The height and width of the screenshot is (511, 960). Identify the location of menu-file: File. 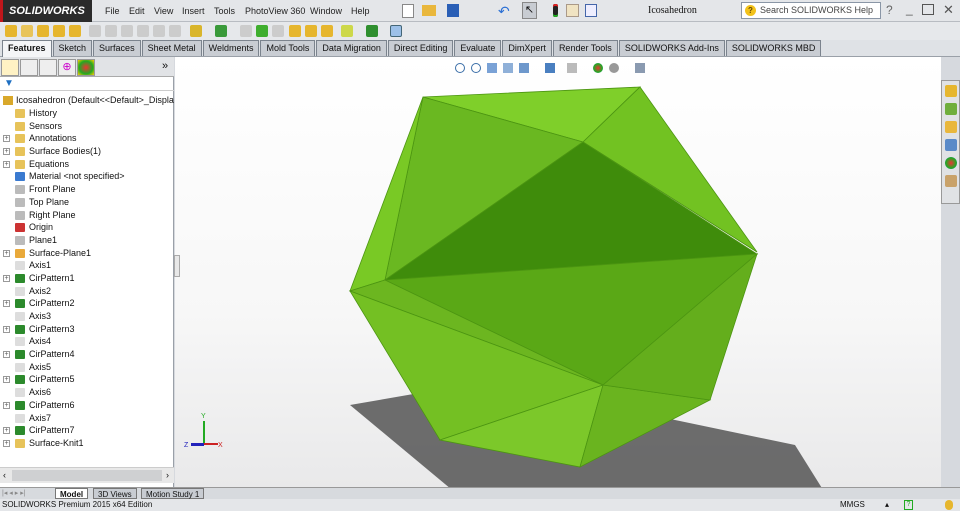
(112, 11).